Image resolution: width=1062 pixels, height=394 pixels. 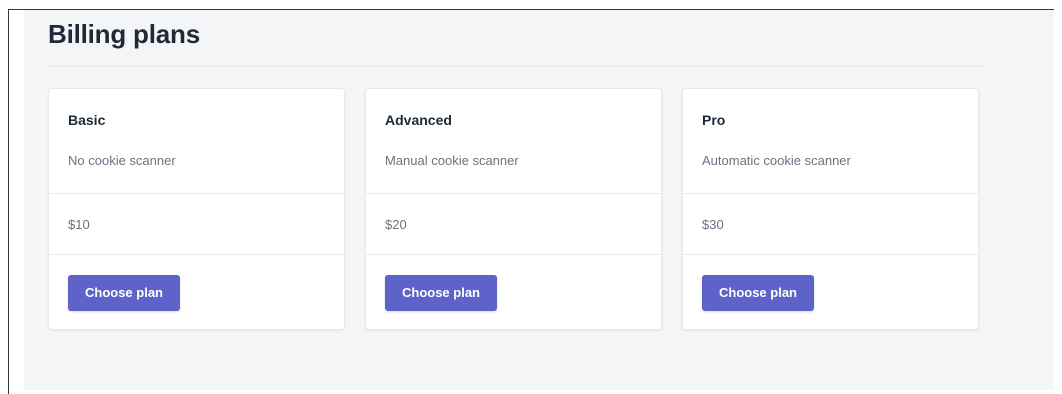 I want to click on plan-description: Automatic cookie scanner, so click(x=776, y=160).